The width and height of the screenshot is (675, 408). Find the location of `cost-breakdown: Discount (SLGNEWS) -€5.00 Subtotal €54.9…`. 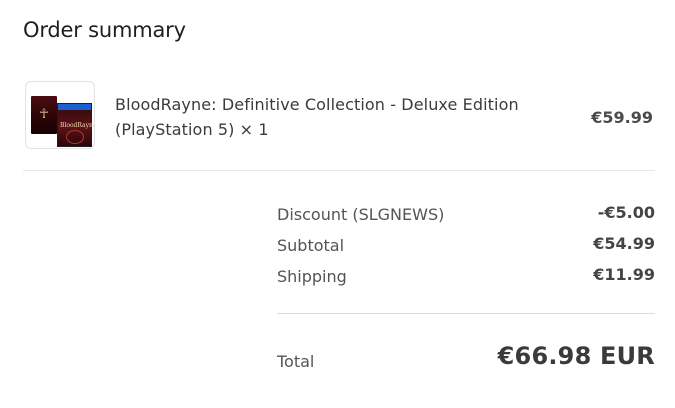

cost-breakdown: Discount (SLGNEWS) -€5.00 Subtotal €54.9… is located at coordinates (466, 246).